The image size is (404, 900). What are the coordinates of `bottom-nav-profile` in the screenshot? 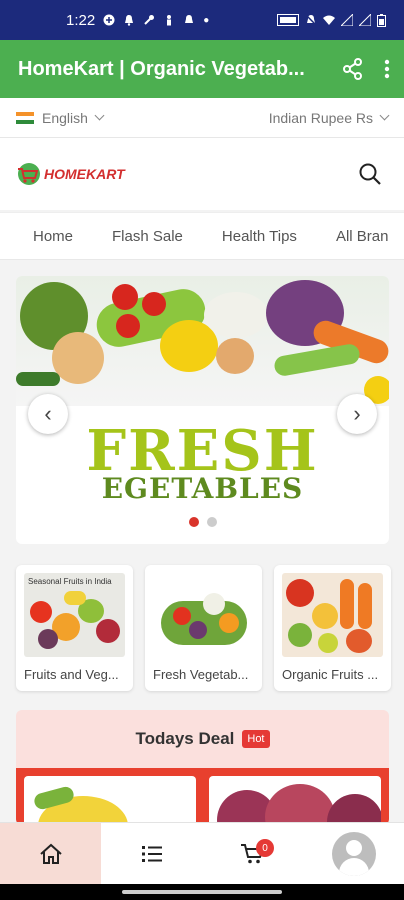 It's located at (353, 854).